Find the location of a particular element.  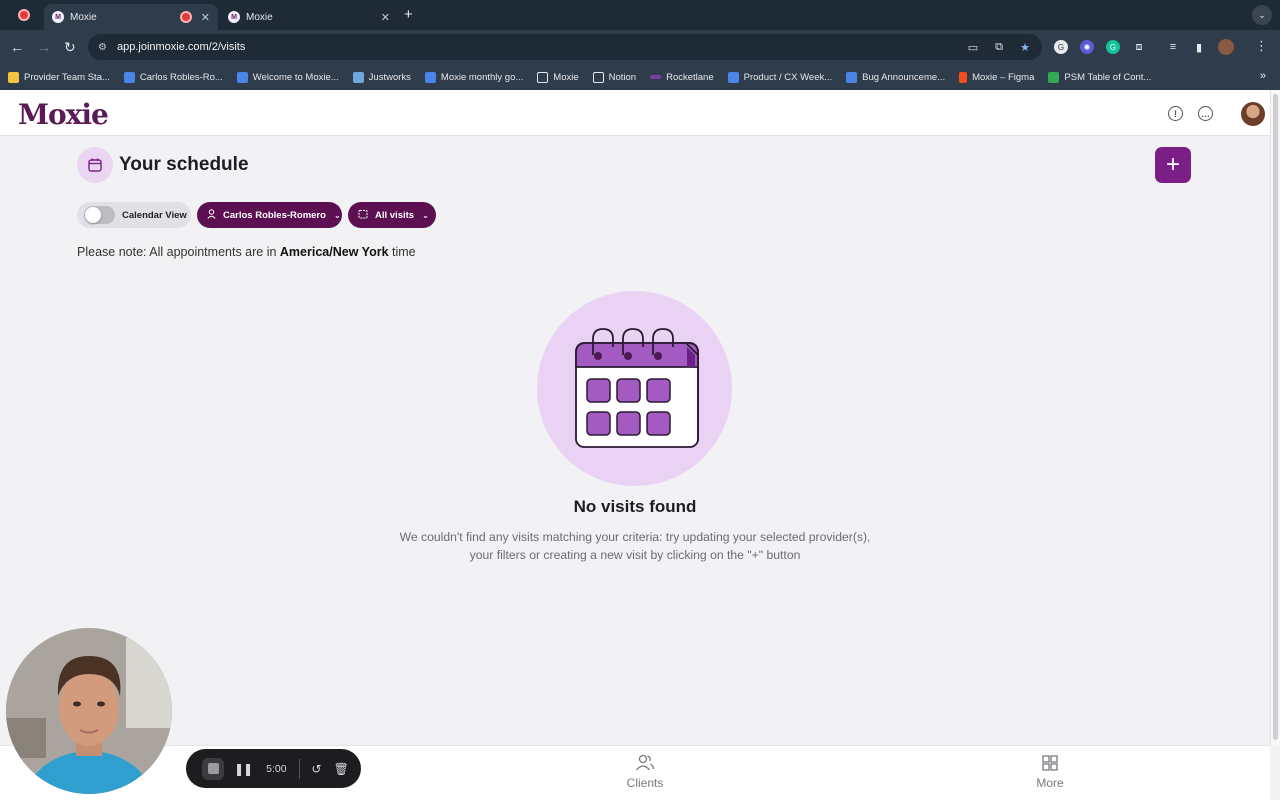

extensions-puzzle-icon: ⧈ is located at coordinates (1139, 47).